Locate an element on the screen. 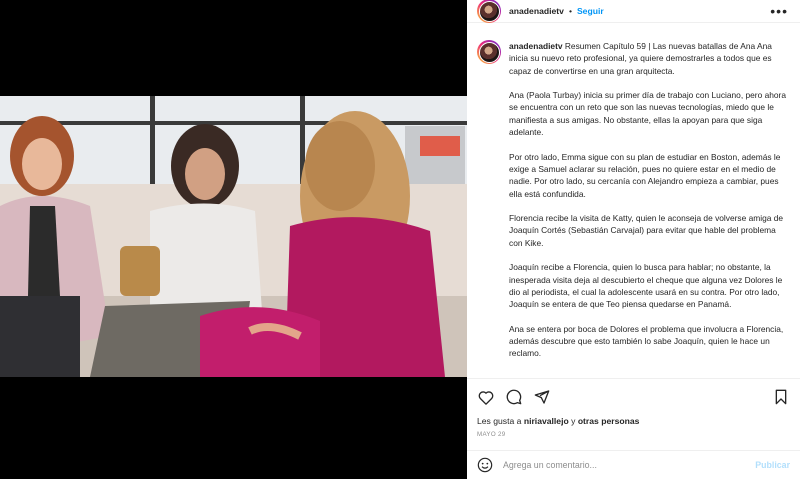 The image size is (800, 479). bookmark-icon is located at coordinates (781, 397).